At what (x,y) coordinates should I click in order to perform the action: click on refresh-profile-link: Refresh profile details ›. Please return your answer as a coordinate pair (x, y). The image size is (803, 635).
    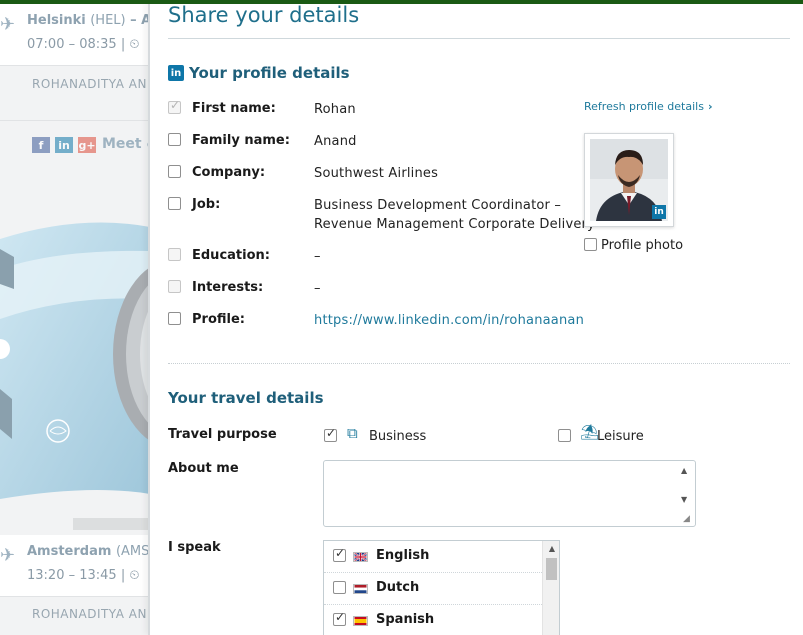
    Looking at the image, I should click on (648, 106).